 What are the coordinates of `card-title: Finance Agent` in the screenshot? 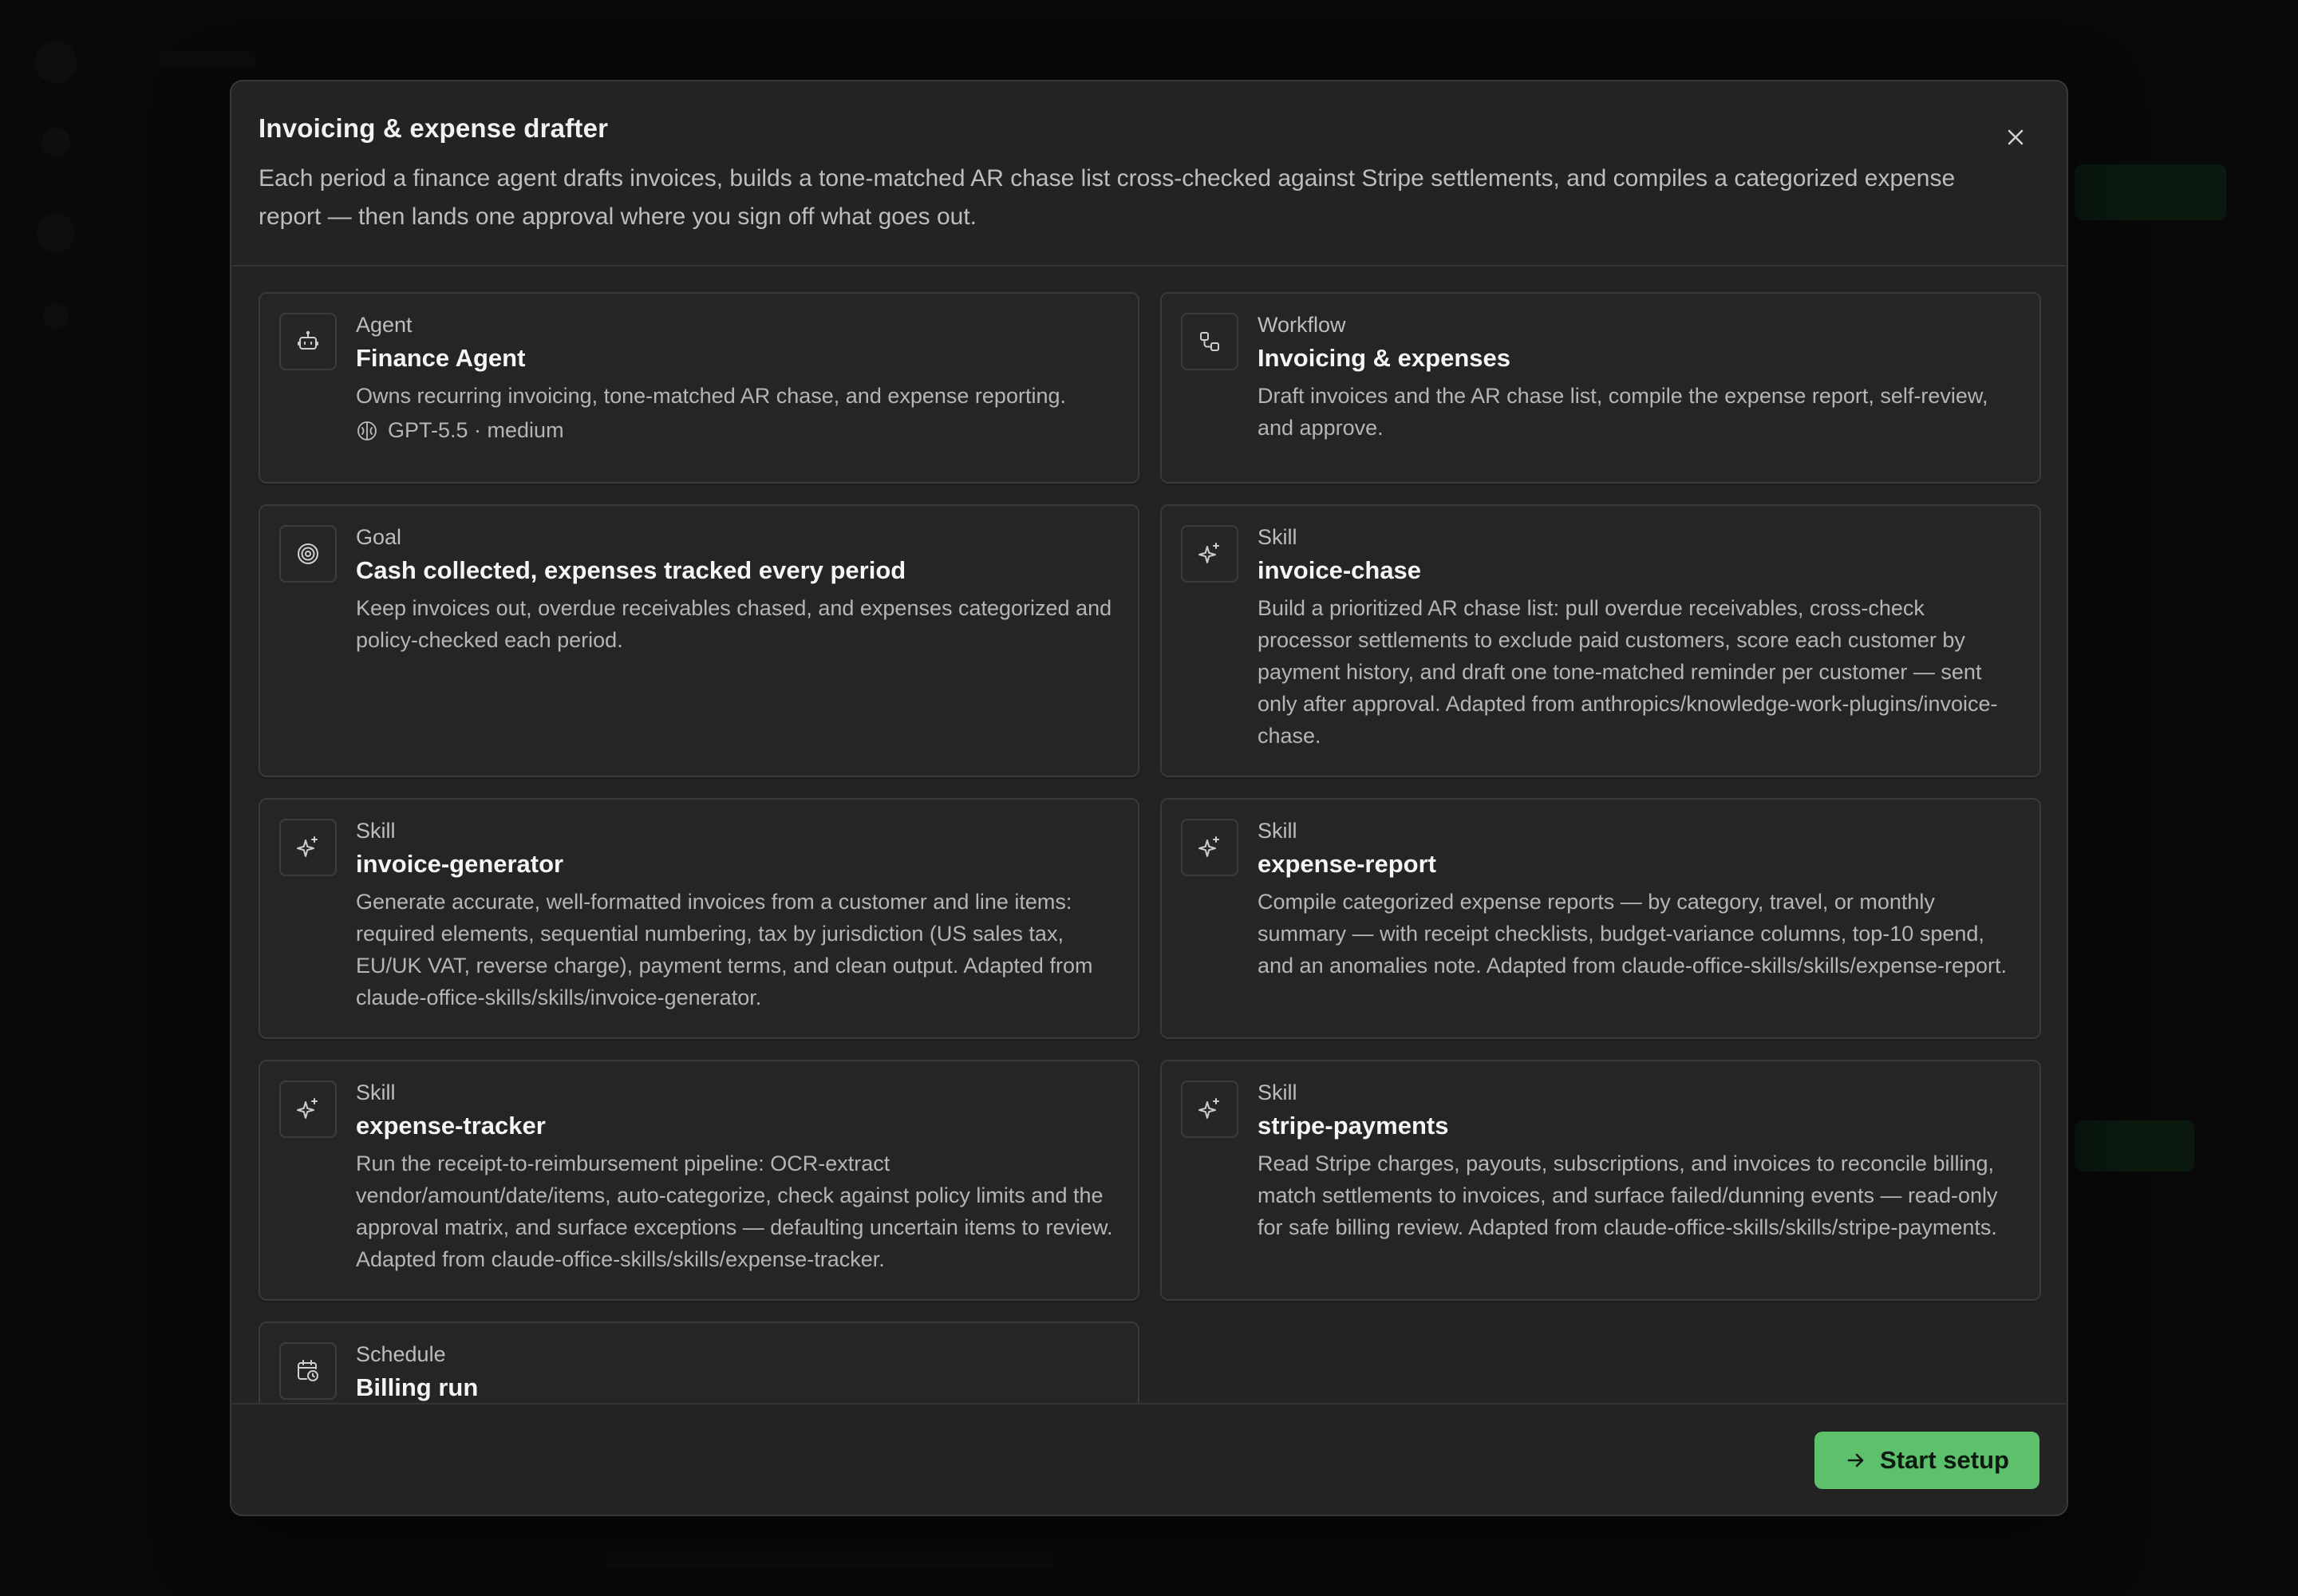 It's located at (441, 358).